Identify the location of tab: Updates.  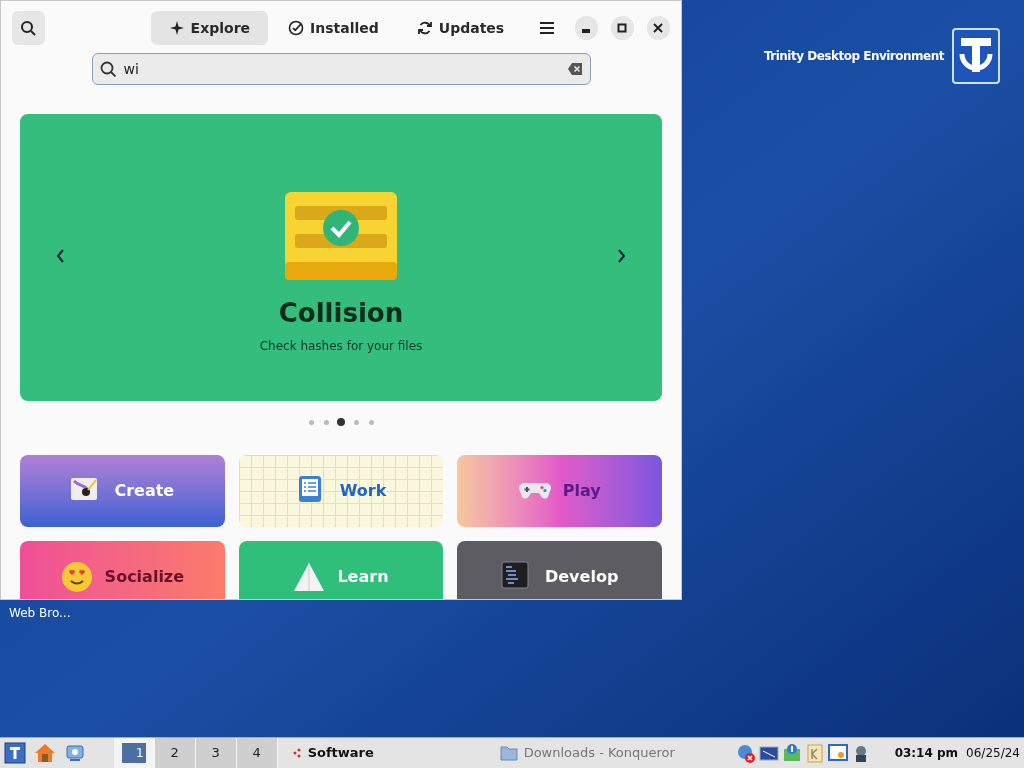
(460, 28).